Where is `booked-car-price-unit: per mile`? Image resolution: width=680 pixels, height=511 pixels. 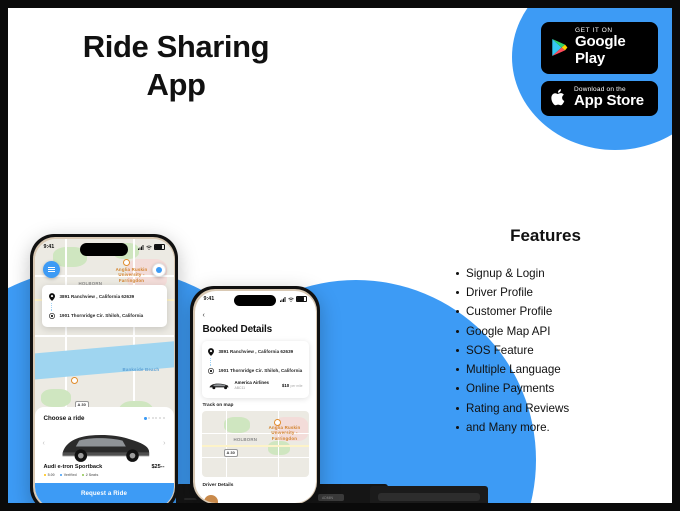
booked-car-price-unit: per mile is located at coordinates (296, 385).